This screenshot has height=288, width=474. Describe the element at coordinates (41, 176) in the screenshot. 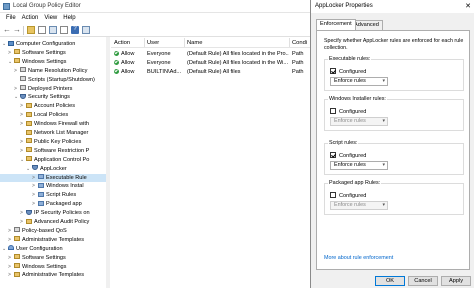

I see `rule-icon` at that location.